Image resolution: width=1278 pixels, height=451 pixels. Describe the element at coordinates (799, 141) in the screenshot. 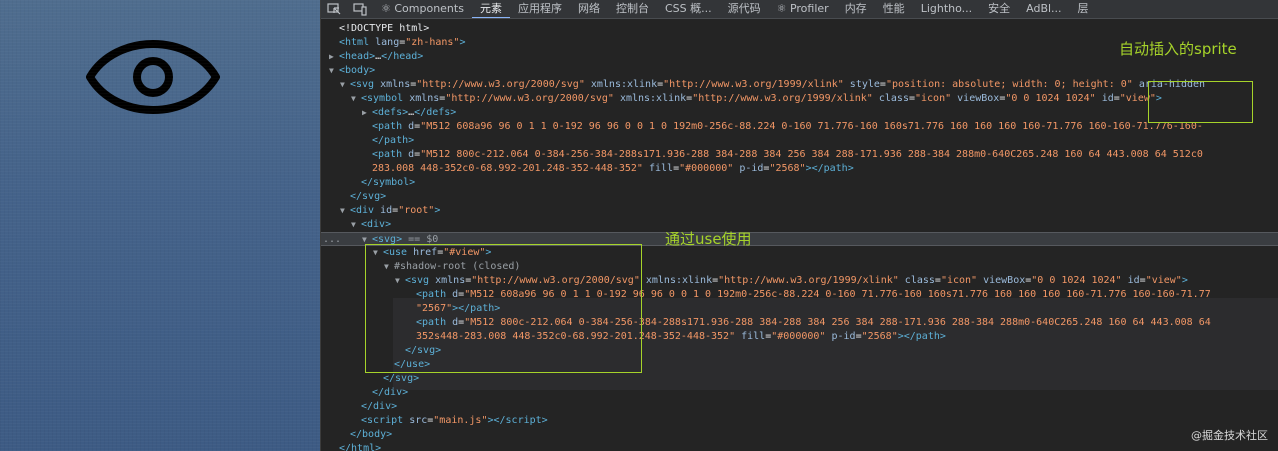

I see `dom-node: </path>` at that location.